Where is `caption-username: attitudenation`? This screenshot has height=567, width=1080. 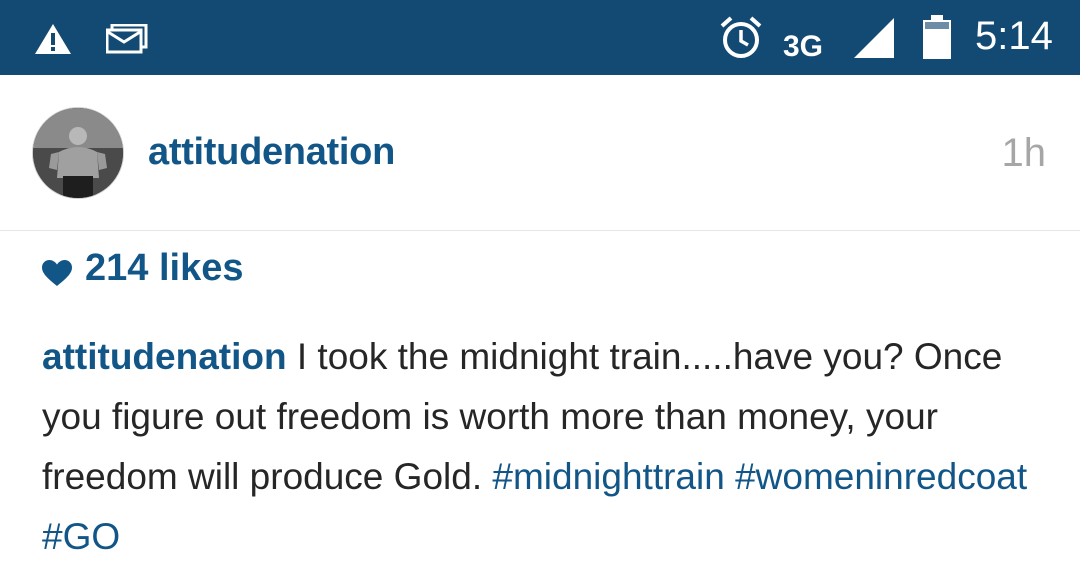 caption-username: attitudenation is located at coordinates (164, 356).